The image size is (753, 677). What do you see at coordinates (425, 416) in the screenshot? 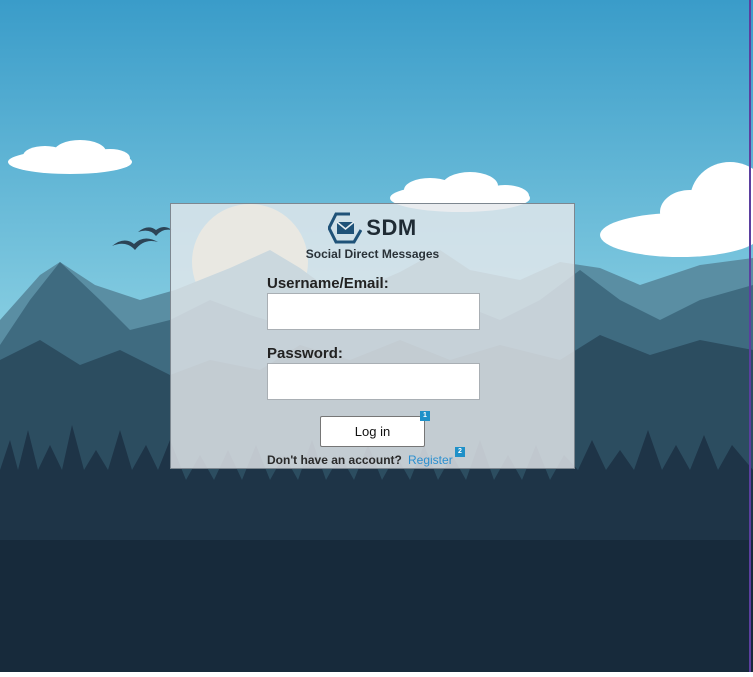
I see `login-button-index-badge: 1` at bounding box center [425, 416].